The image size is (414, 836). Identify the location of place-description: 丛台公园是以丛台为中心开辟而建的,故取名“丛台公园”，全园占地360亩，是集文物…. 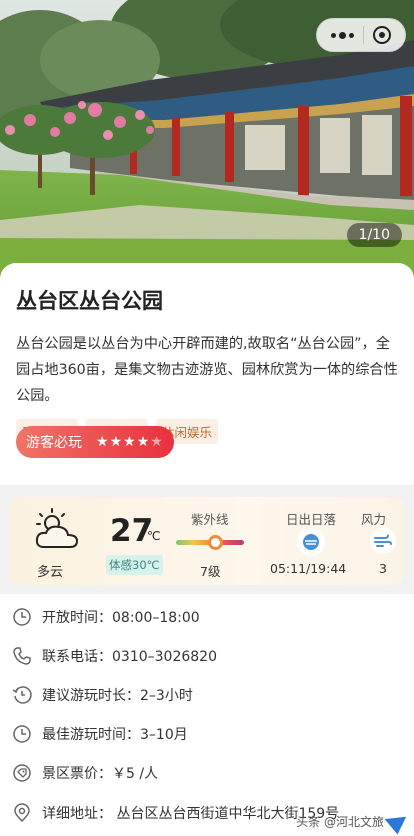
(207, 370).